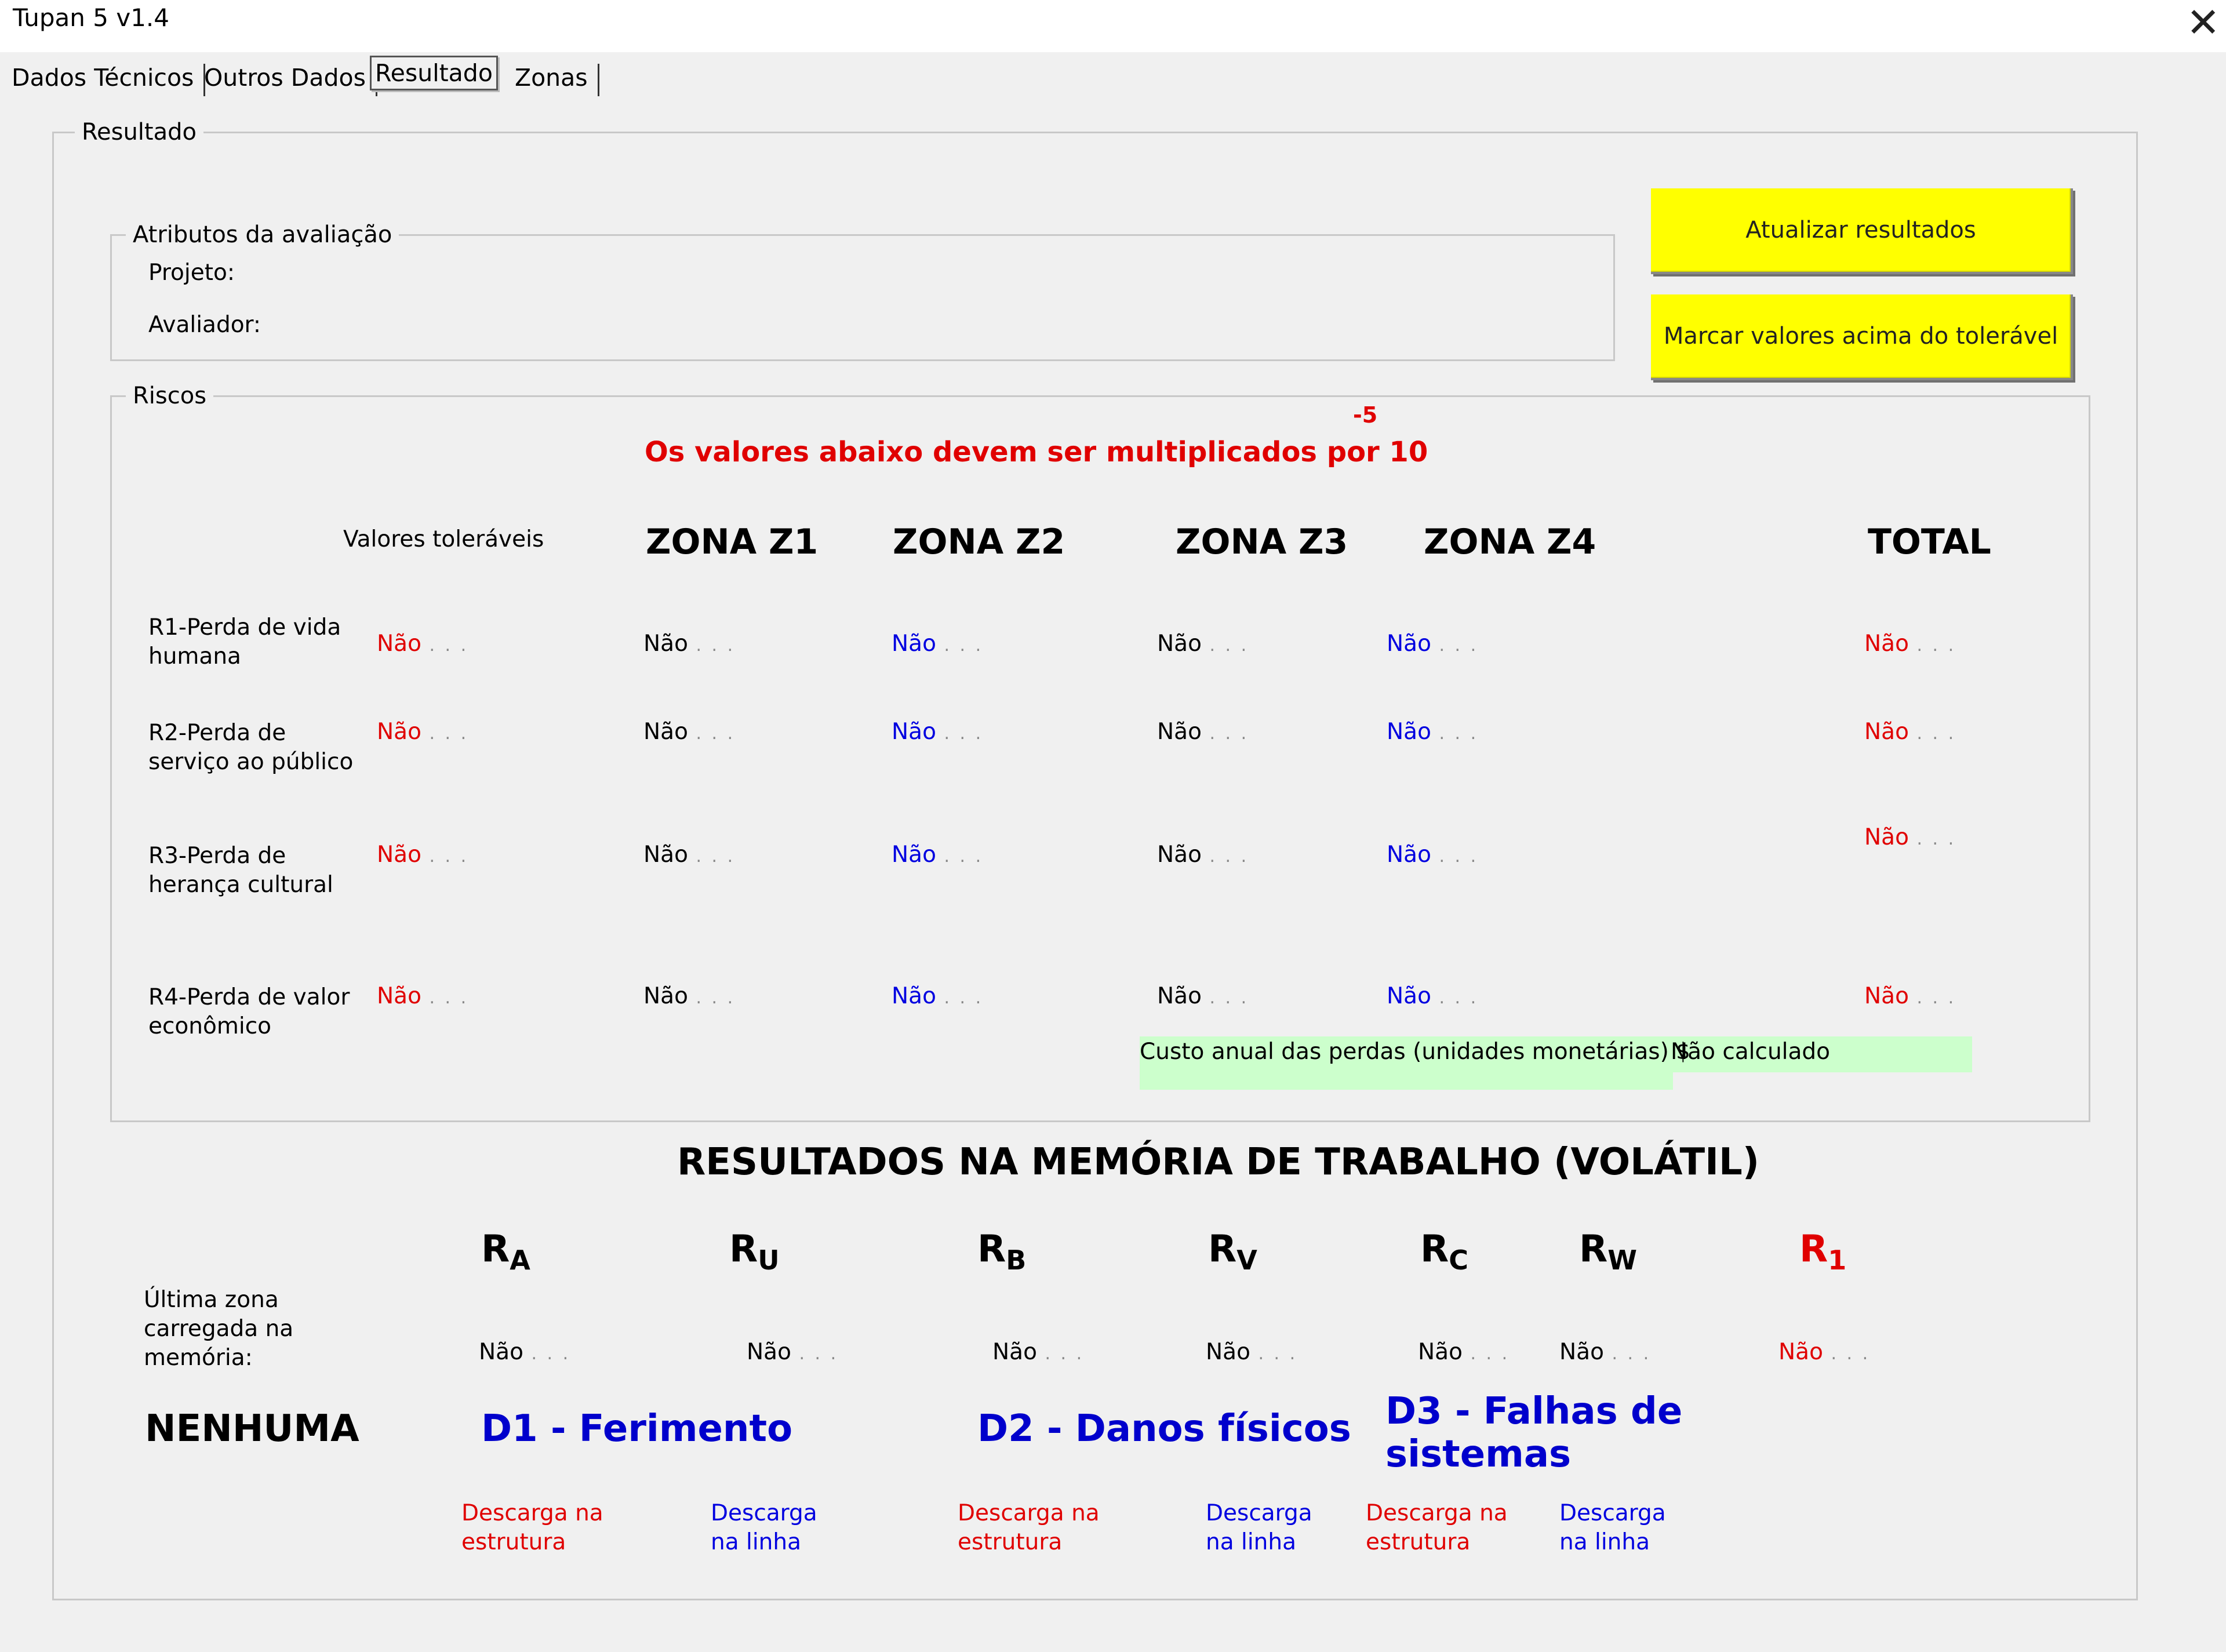  Describe the element at coordinates (219, 1329) in the screenshot. I see `last-zone-label: Última zona carregada na memória:` at that location.